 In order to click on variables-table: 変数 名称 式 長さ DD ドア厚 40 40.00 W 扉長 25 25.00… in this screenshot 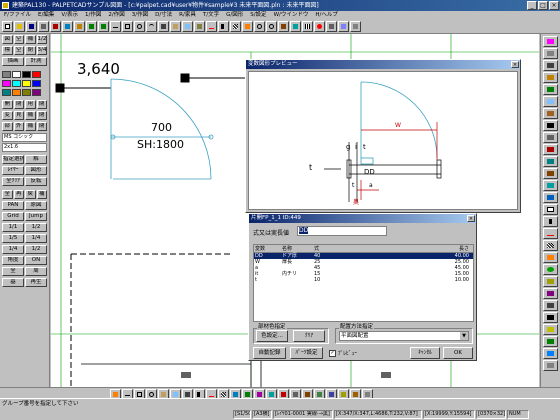, I will do `click(363, 283)`.